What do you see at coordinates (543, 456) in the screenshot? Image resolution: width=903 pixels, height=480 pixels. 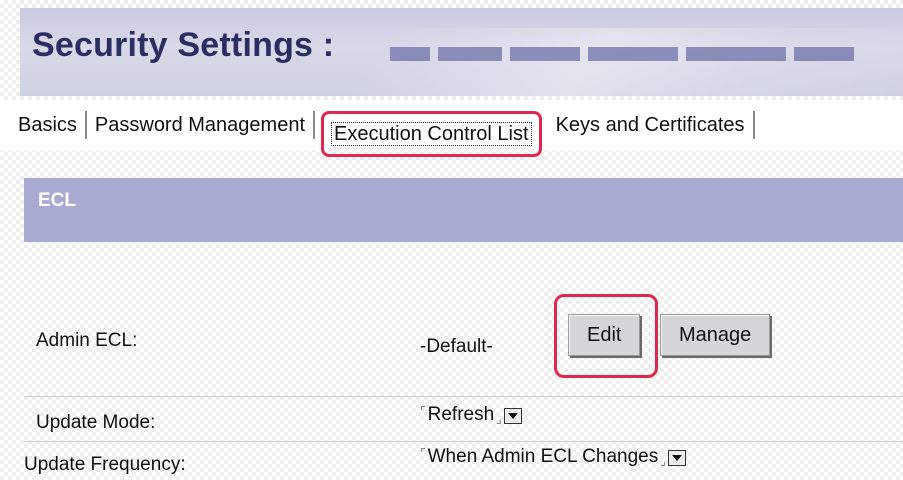 I see `update-frequency-value: When Admin ECL Changes` at bounding box center [543, 456].